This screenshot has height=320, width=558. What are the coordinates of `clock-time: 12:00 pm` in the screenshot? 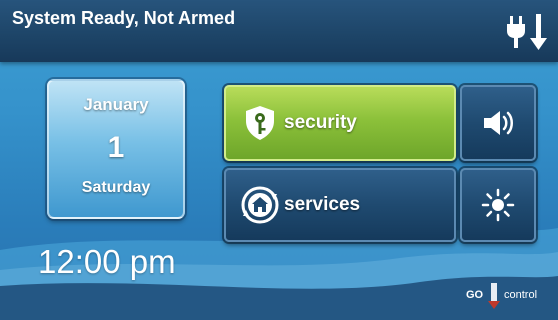 It's located at (107, 261).